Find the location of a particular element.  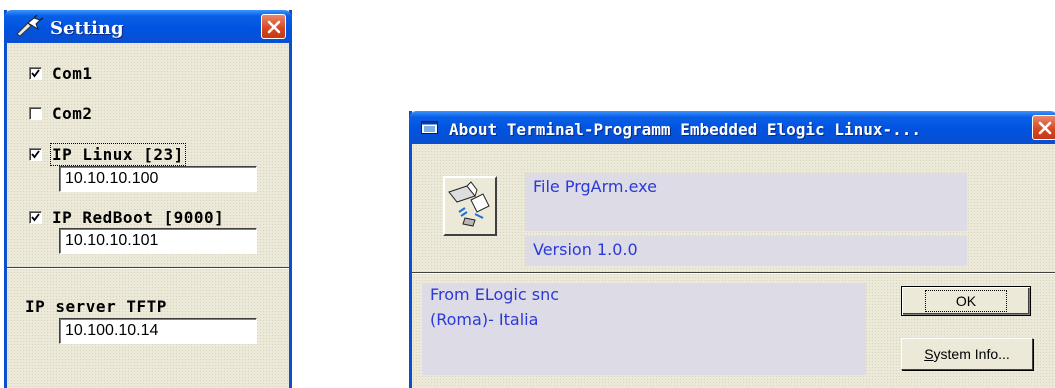

setting-separator is located at coordinates (148, 268).